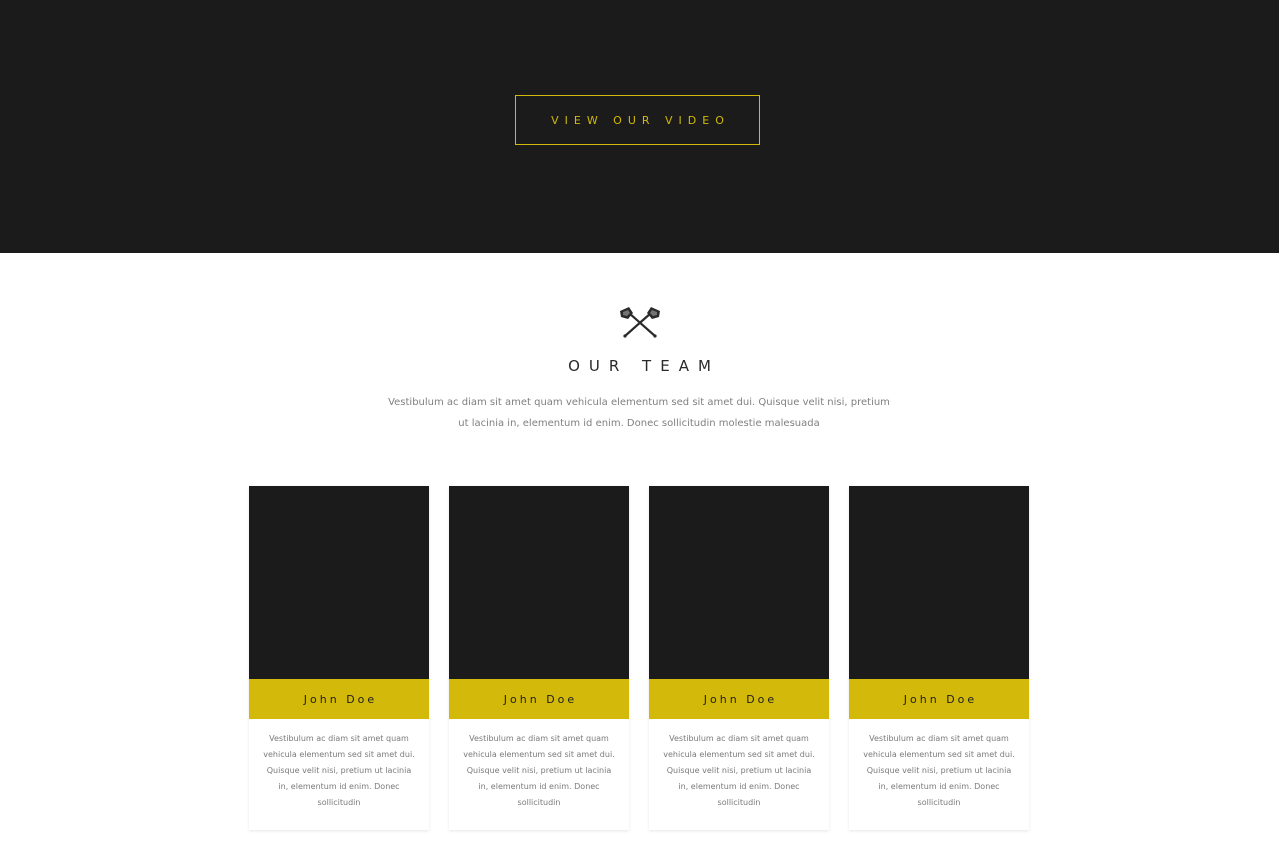 This screenshot has width=1279, height=866. Describe the element at coordinates (640, 322) in the screenshot. I see `crossed-axes-icon` at that location.